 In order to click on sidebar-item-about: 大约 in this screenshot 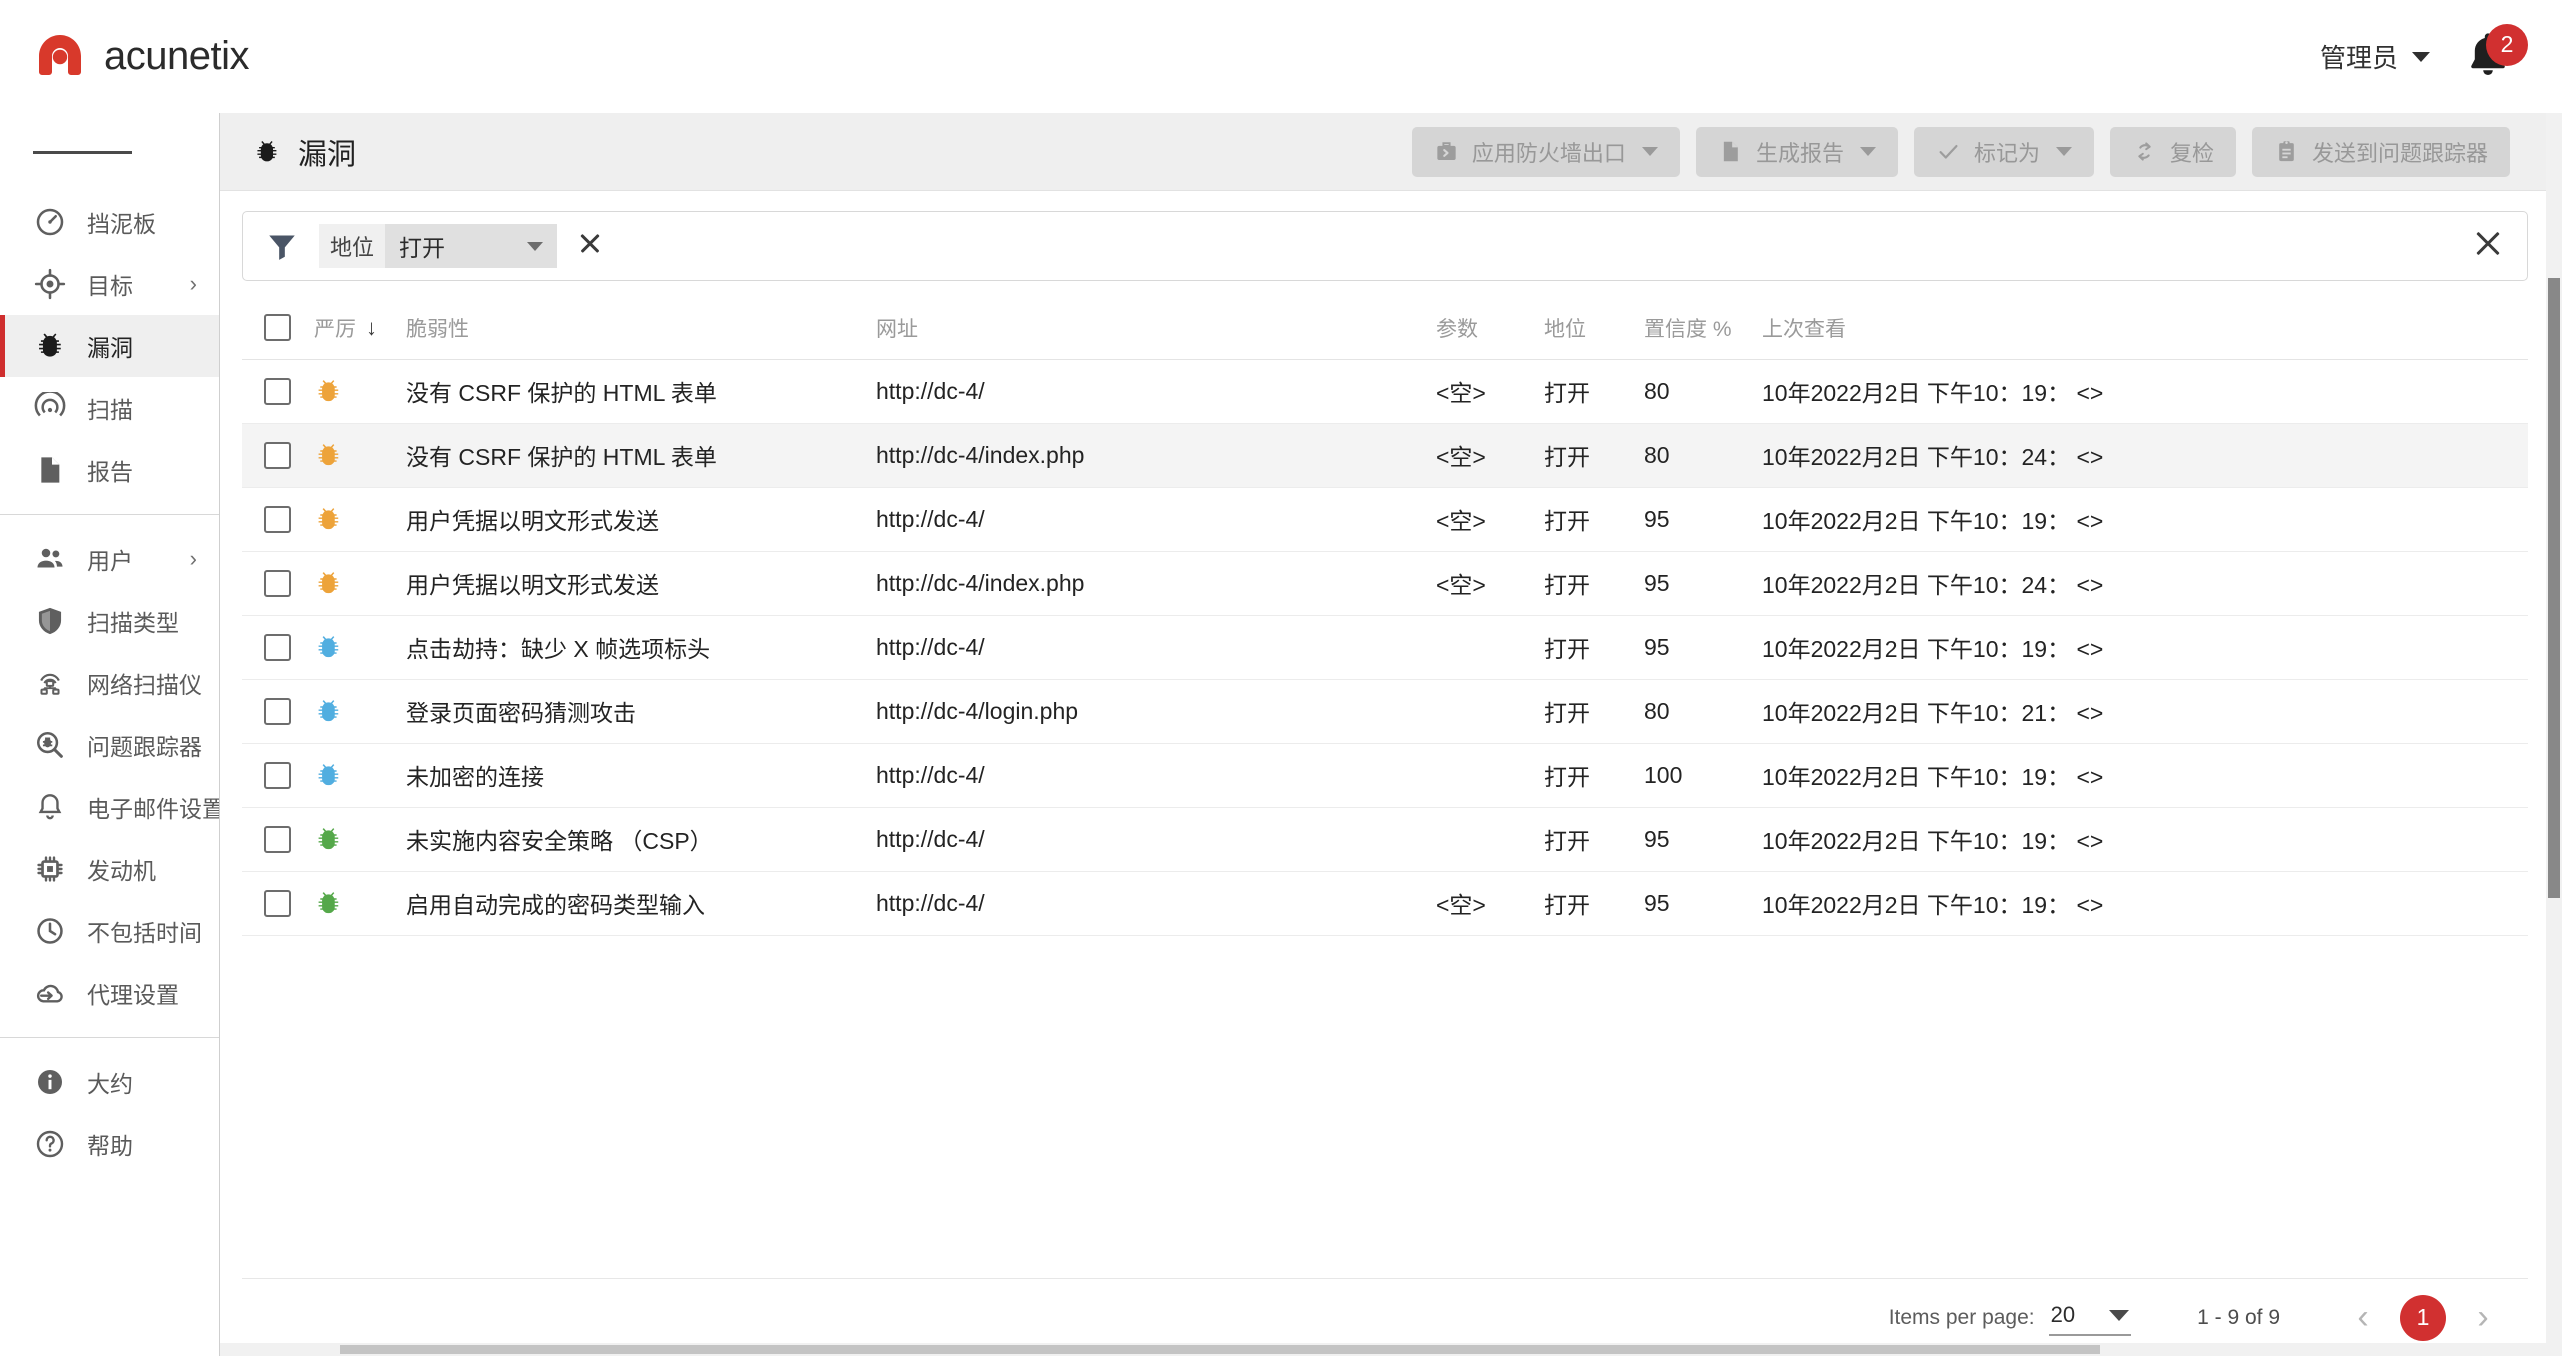, I will do `click(109, 1082)`.